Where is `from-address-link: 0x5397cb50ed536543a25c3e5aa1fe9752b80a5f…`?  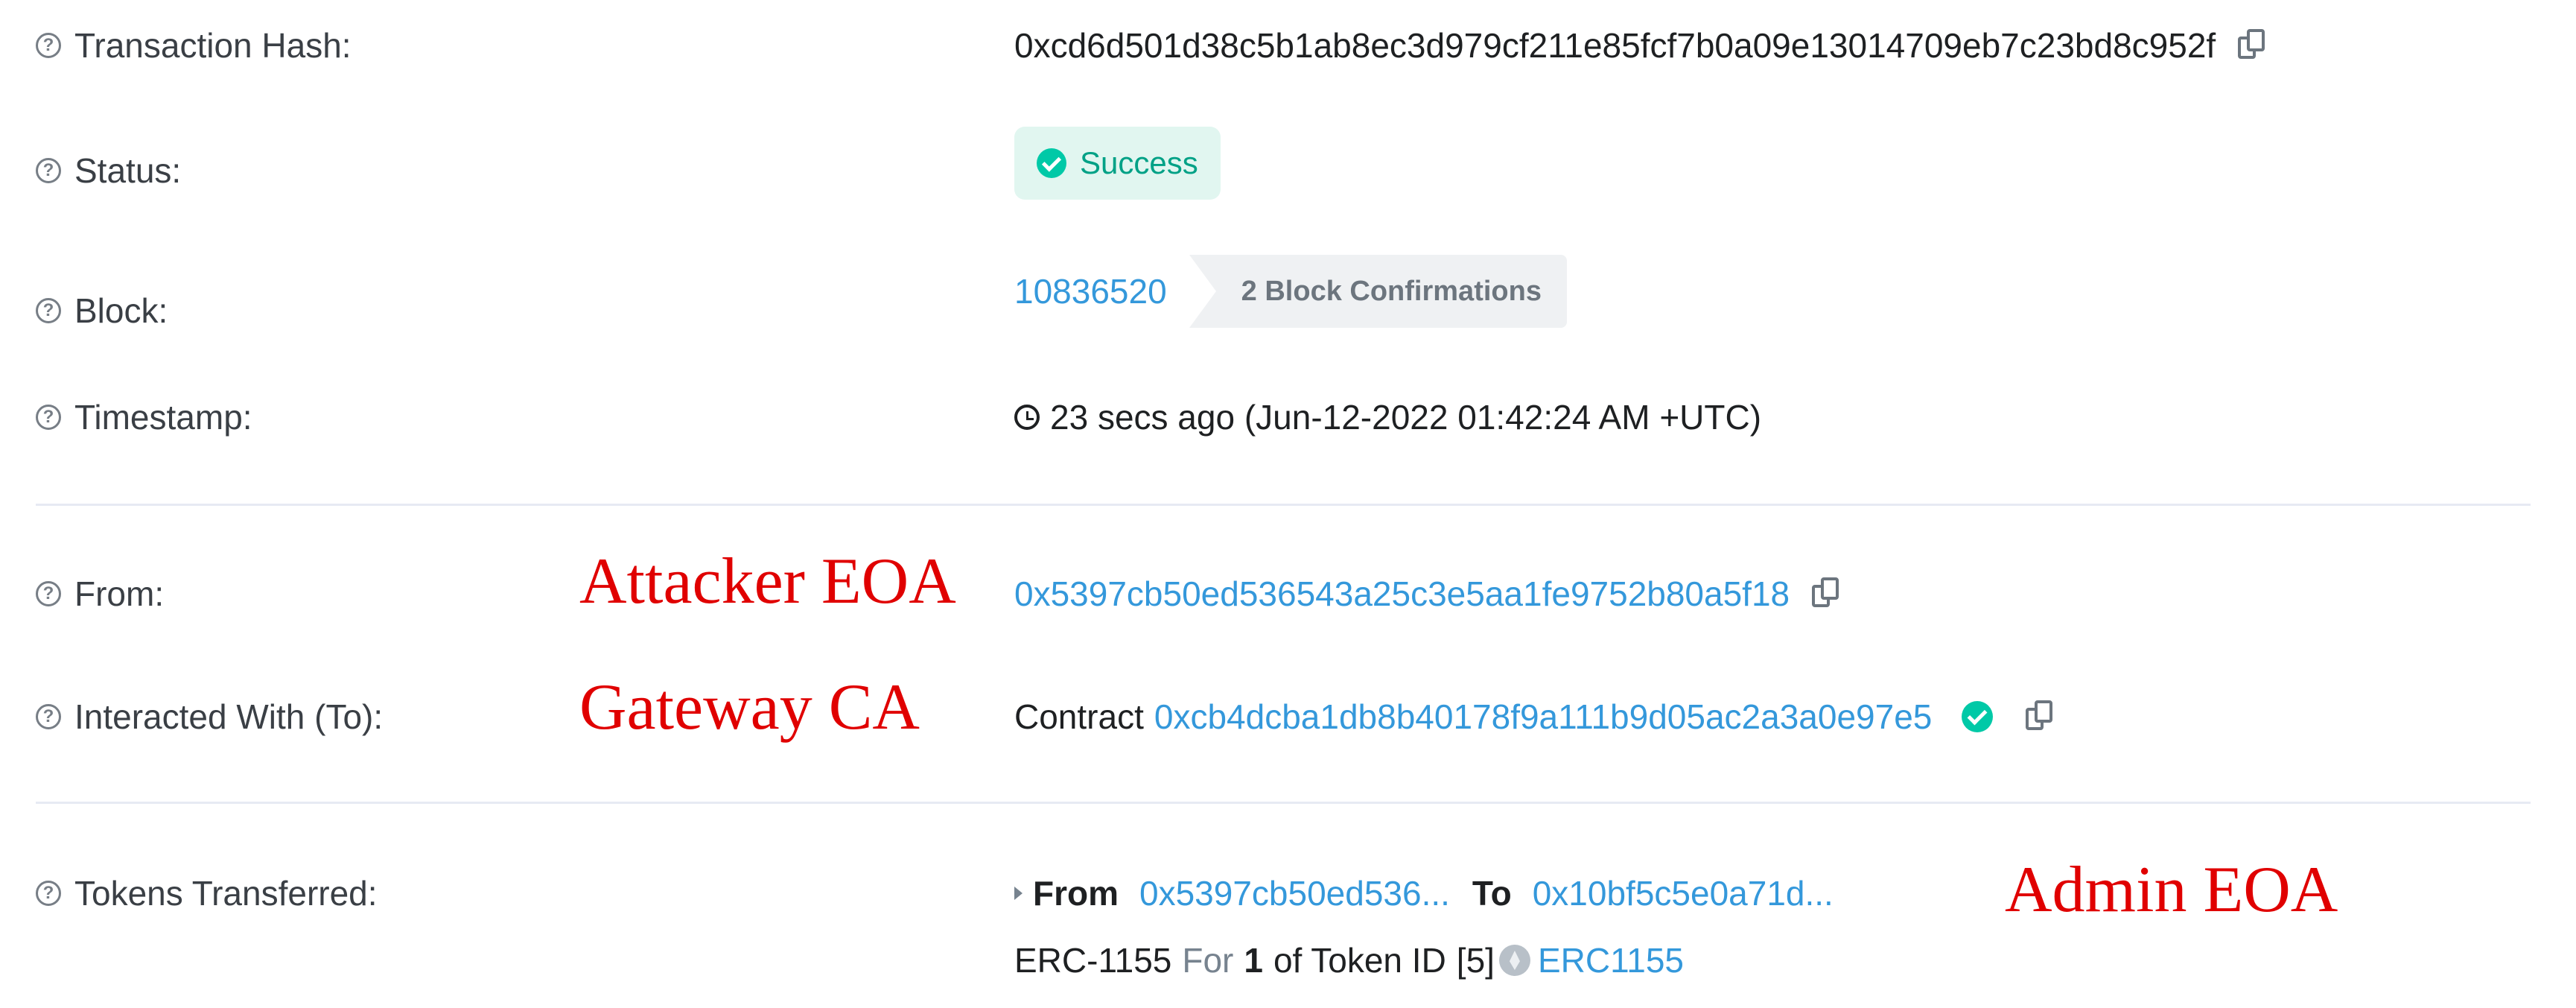 from-address-link: 0x5397cb50ed536543a25c3e5aa1fe9752b80a5f… is located at coordinates (1402, 594).